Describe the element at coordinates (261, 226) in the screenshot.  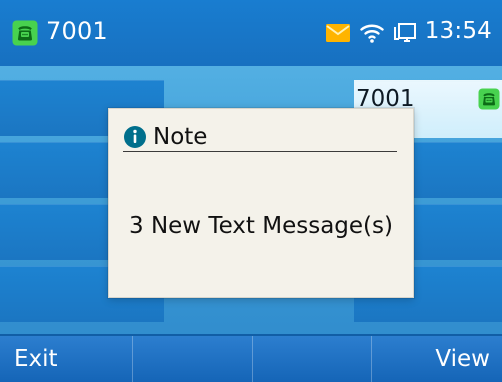
I see `dialog-message: 3 New Text Message(s)` at that location.